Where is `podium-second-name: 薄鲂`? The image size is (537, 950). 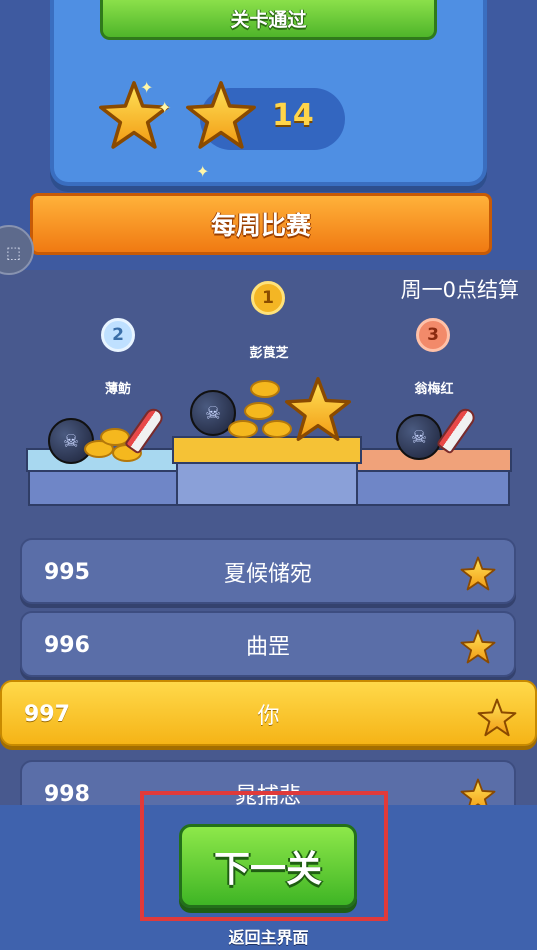 podium-second-name: 薄鲂 is located at coordinates (117, 389).